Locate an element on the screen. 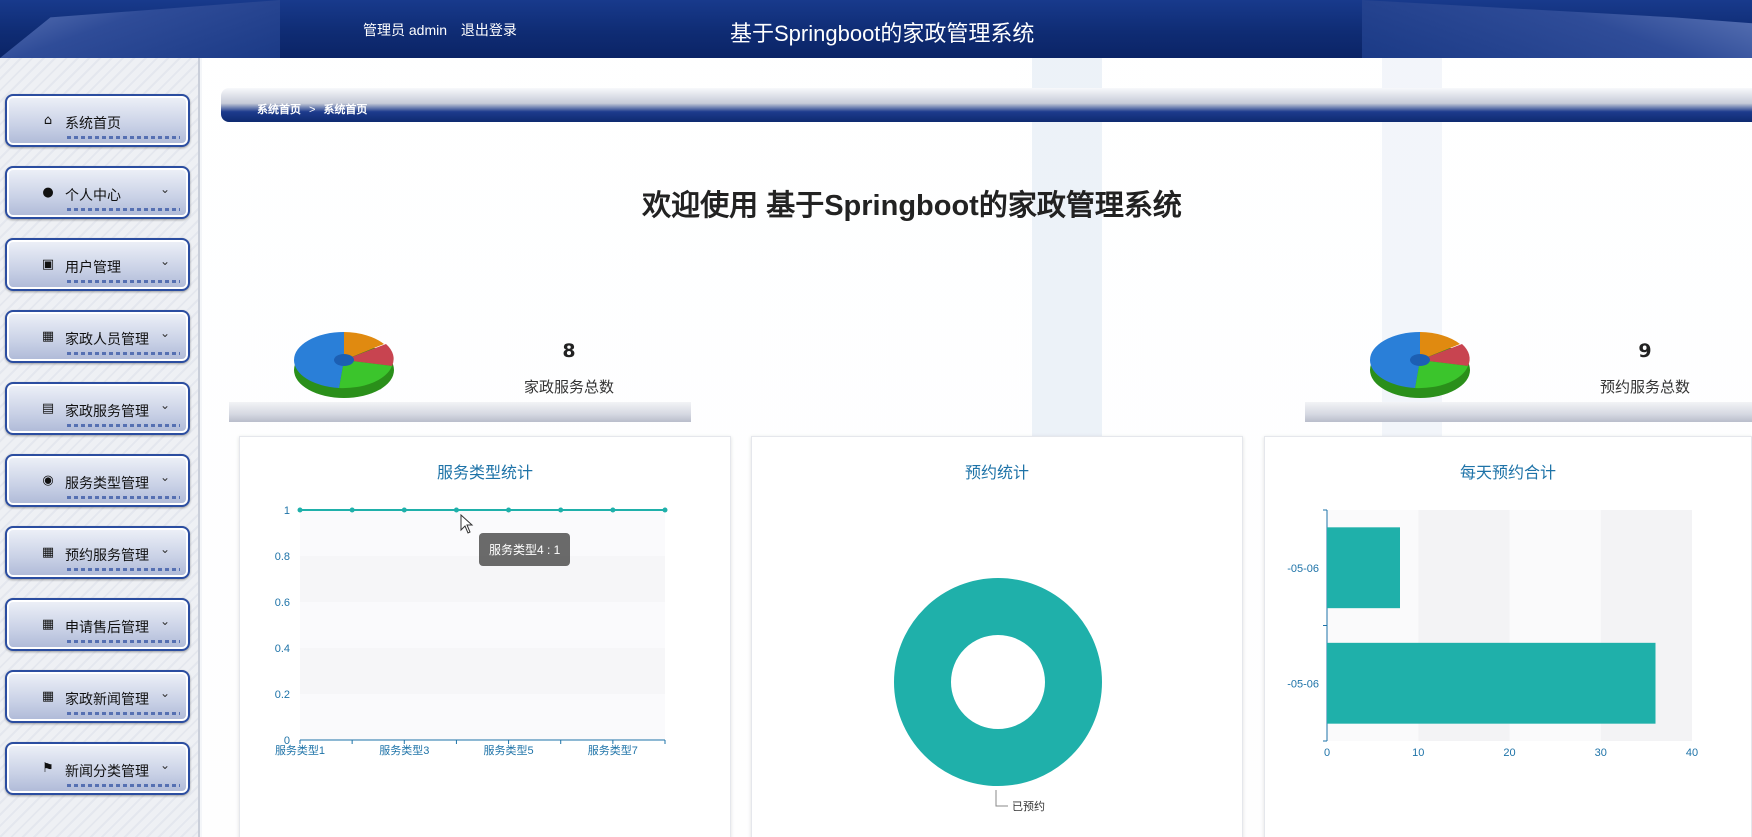 The image size is (1752, 837). header-decoration-right is located at coordinates (1557, 29).